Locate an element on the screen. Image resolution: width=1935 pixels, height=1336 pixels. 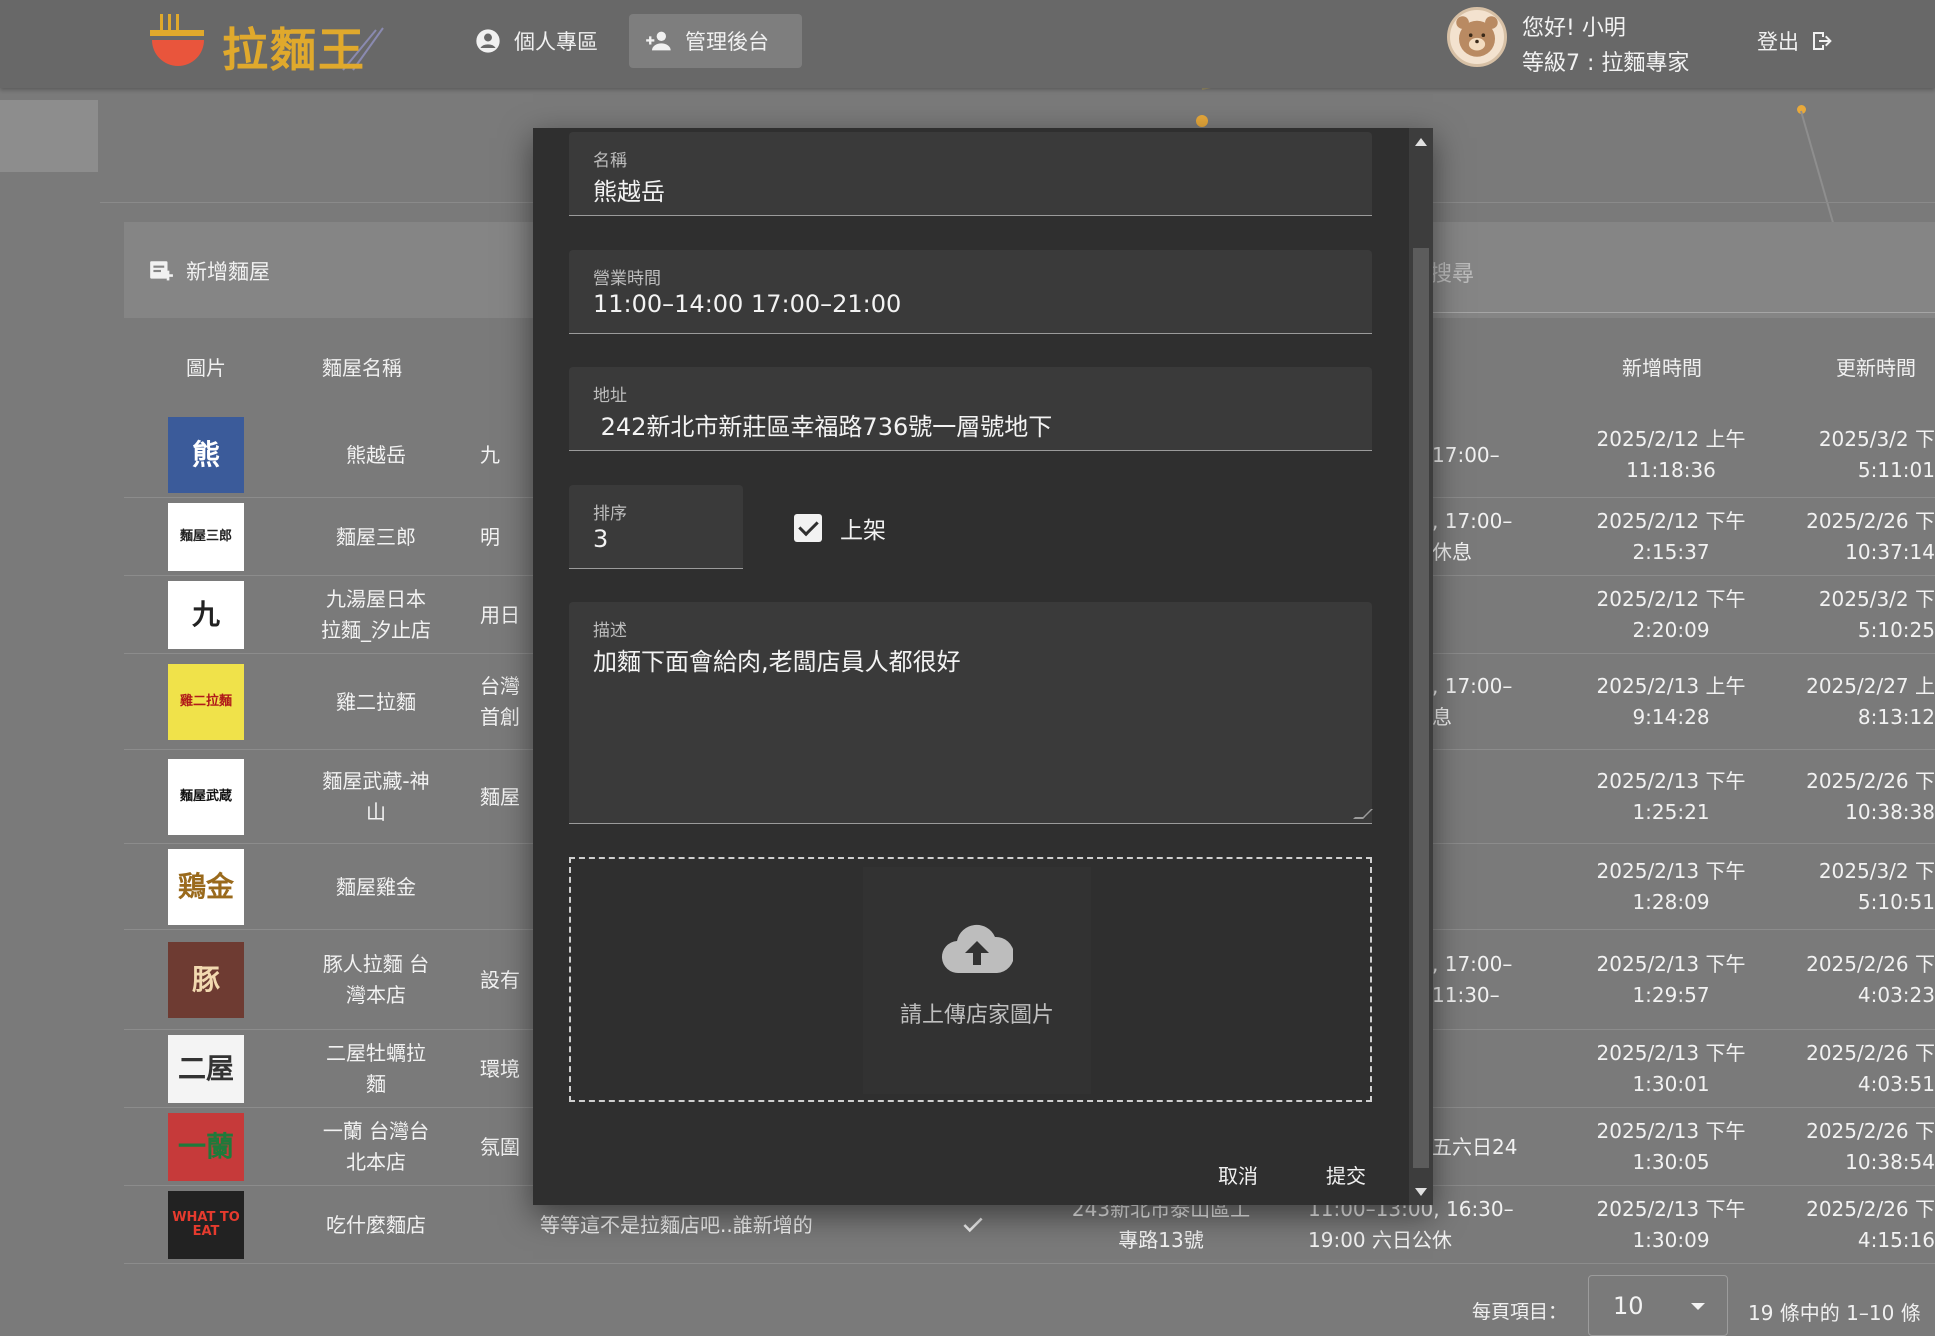
shop-thumbnail: WHAT TO EAT is located at coordinates (206, 1225).